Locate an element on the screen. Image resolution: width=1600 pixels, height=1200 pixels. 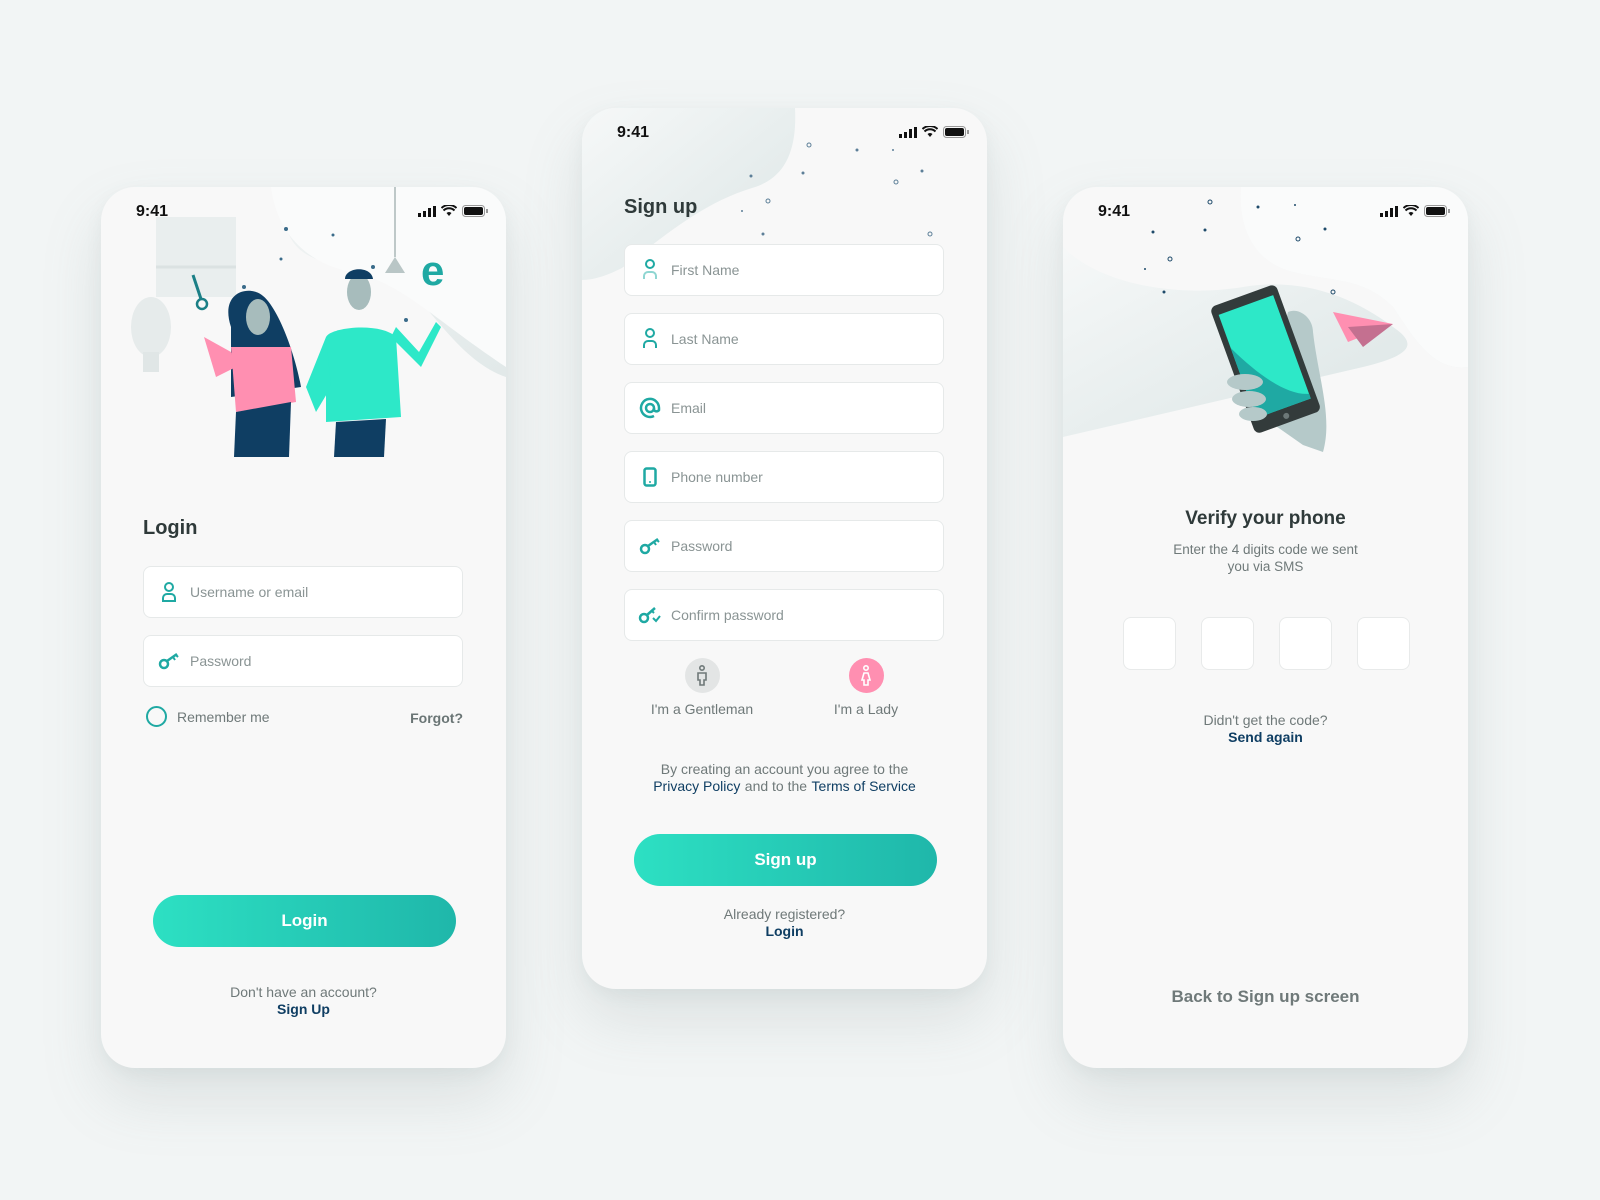
username-field is located at coordinates (303, 592).